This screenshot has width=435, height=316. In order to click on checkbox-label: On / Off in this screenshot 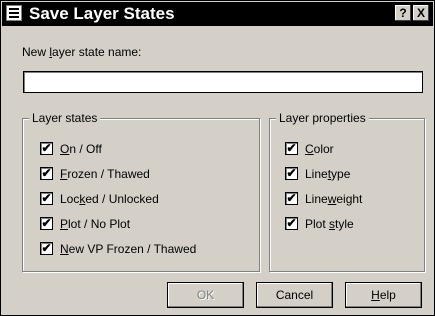, I will do `click(81, 149)`.